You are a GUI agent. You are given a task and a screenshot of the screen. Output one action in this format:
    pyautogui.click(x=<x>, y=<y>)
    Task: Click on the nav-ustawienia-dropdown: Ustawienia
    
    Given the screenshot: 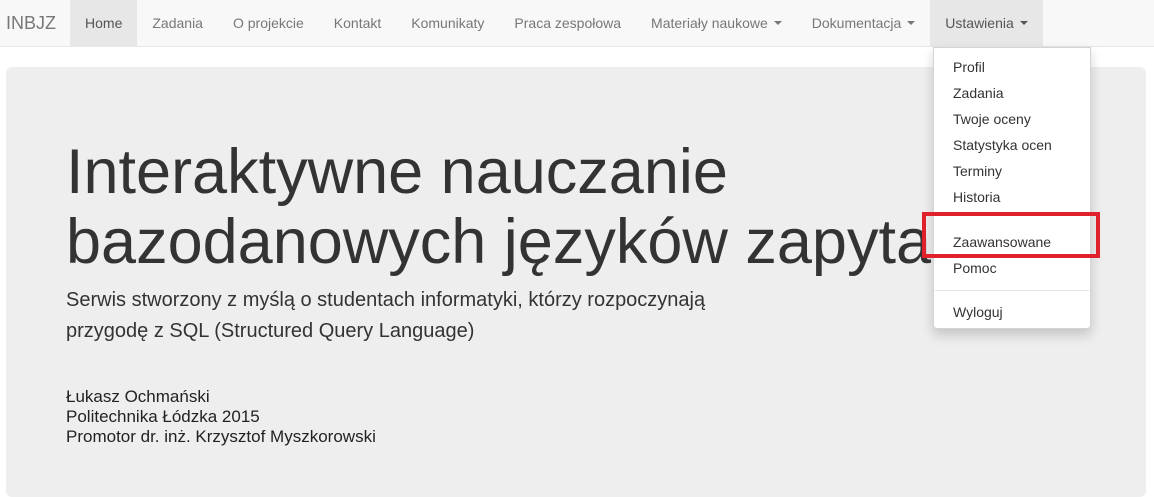 What is the action you would take?
    pyautogui.click(x=986, y=23)
    